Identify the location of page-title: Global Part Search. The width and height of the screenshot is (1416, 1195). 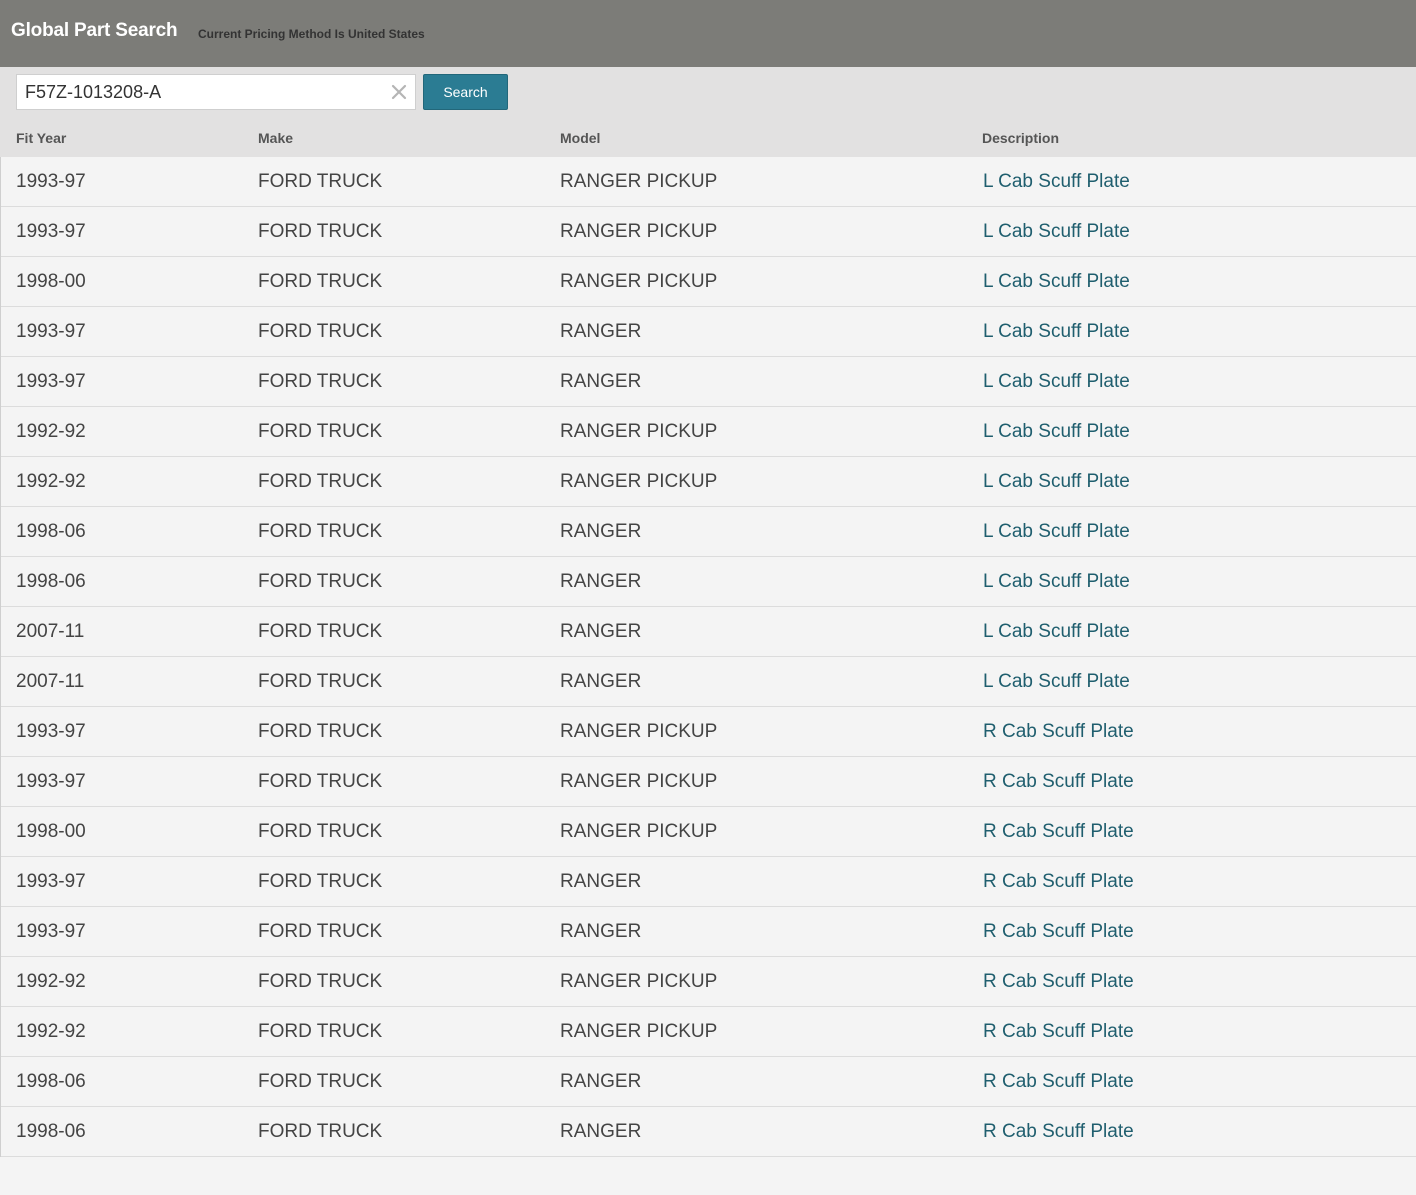
(94, 30).